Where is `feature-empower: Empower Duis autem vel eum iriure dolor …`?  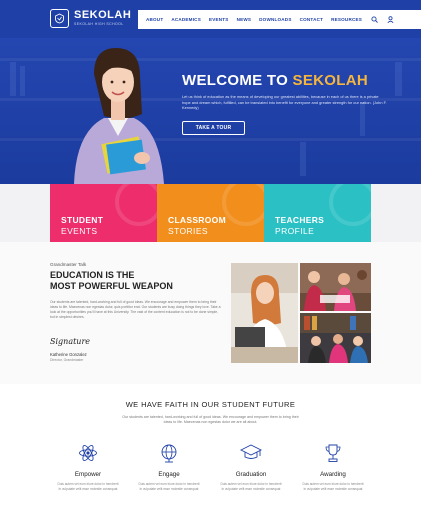 feature-empower: Empower Duis autem vel eum iriure dolor … is located at coordinates (88, 467).